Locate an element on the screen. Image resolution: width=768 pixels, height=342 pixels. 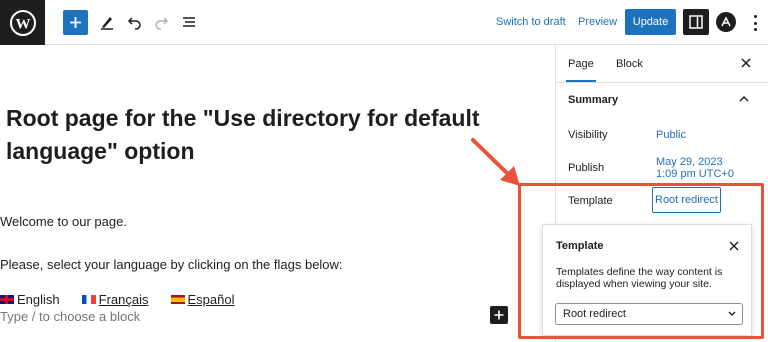
visibility-label: Visibility is located at coordinates (588, 135).